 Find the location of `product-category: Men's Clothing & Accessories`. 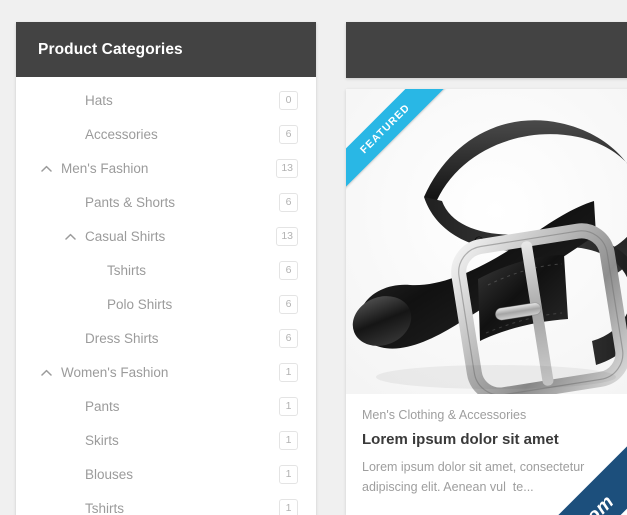

product-category: Men's Clothing & Accessories is located at coordinates (494, 415).